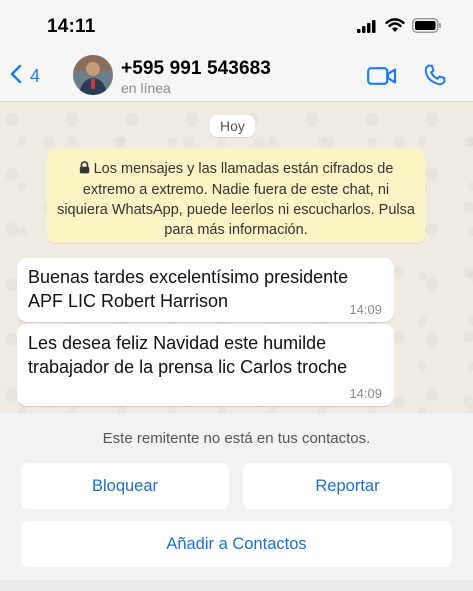  What do you see at coordinates (25, 76) in the screenshot?
I see `back-button: 4` at bounding box center [25, 76].